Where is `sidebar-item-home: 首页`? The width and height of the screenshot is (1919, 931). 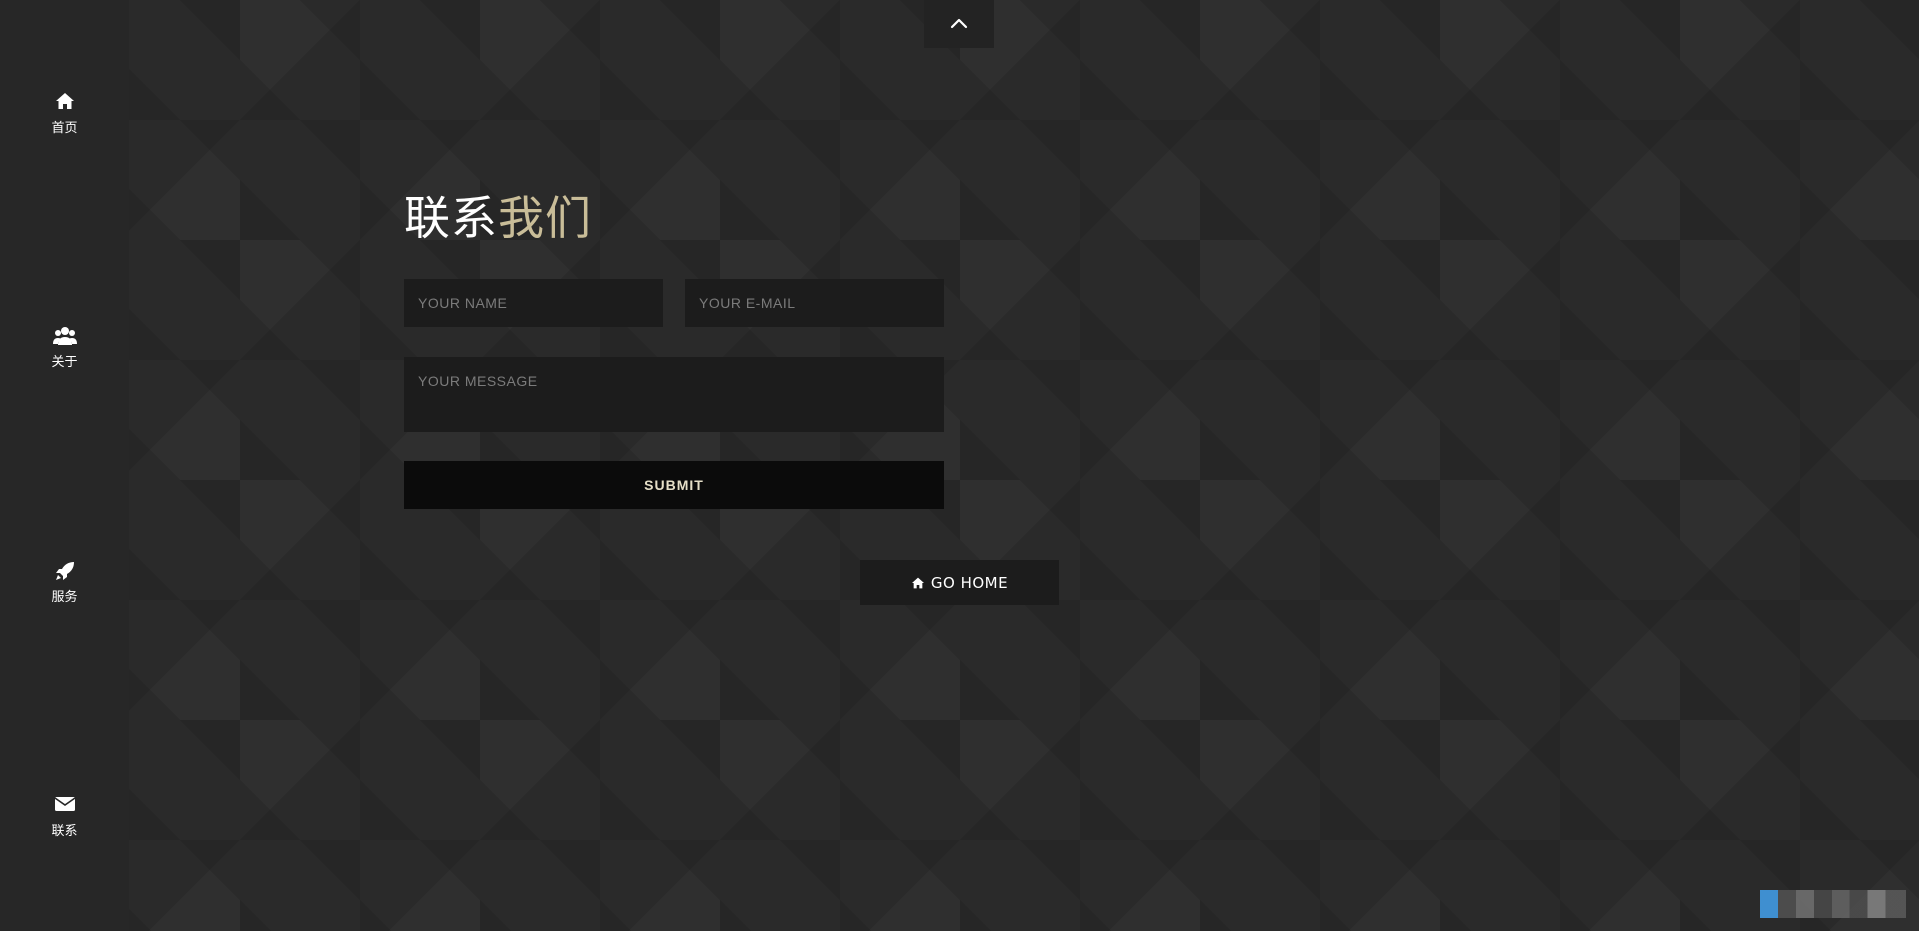
sidebar-item-home: 首页 is located at coordinates (64, 114).